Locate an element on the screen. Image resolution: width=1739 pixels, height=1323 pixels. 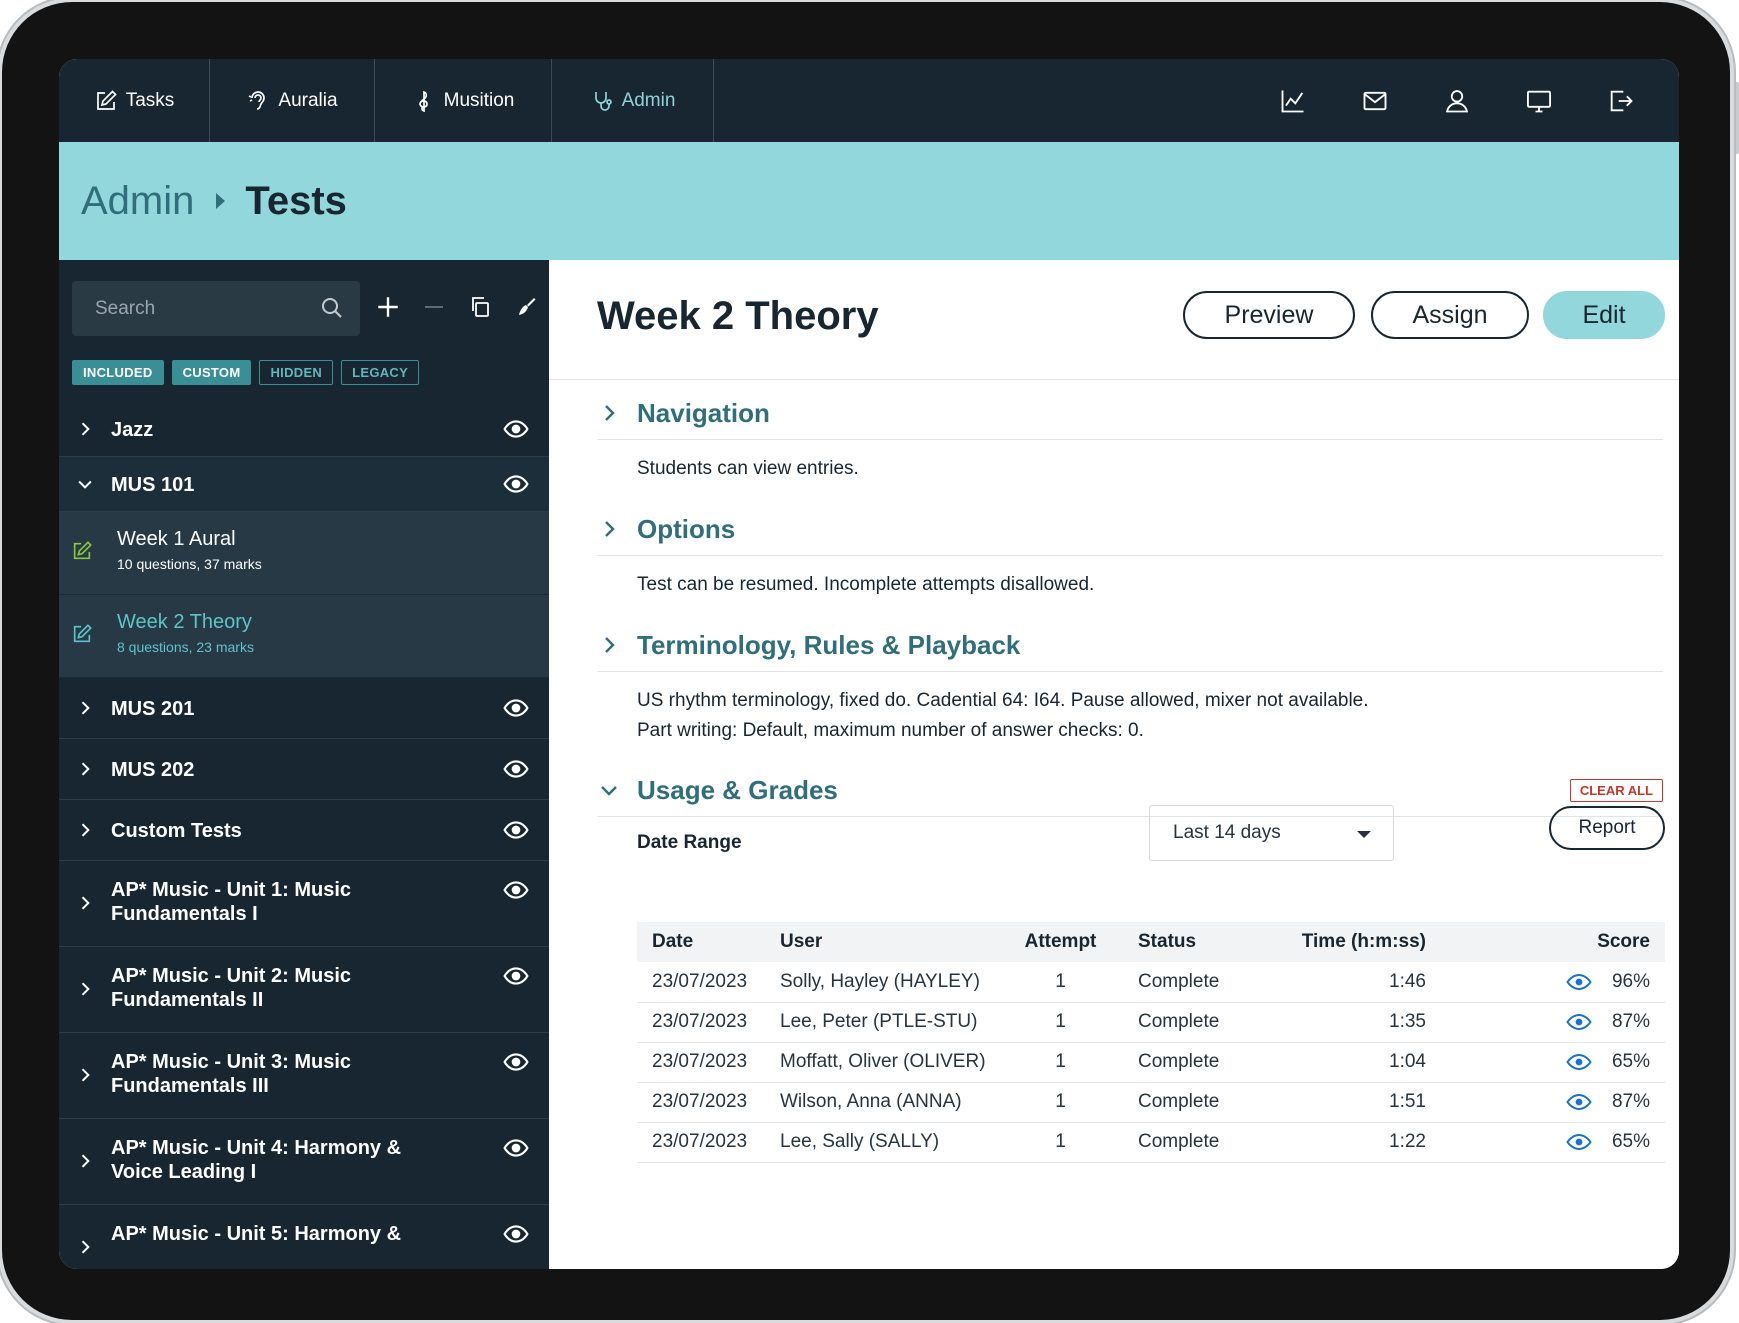
tab-admin: Admin is located at coordinates (633, 100).